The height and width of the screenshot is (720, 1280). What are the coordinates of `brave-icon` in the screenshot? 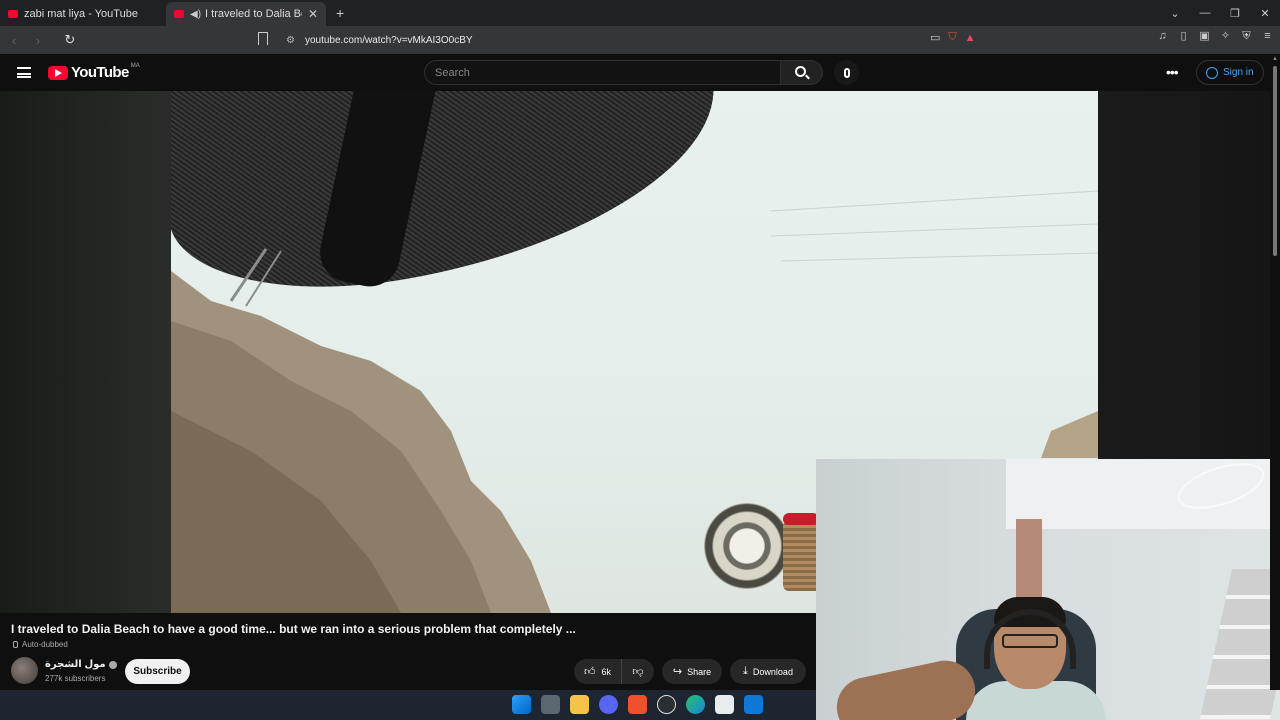 It's located at (637, 704).